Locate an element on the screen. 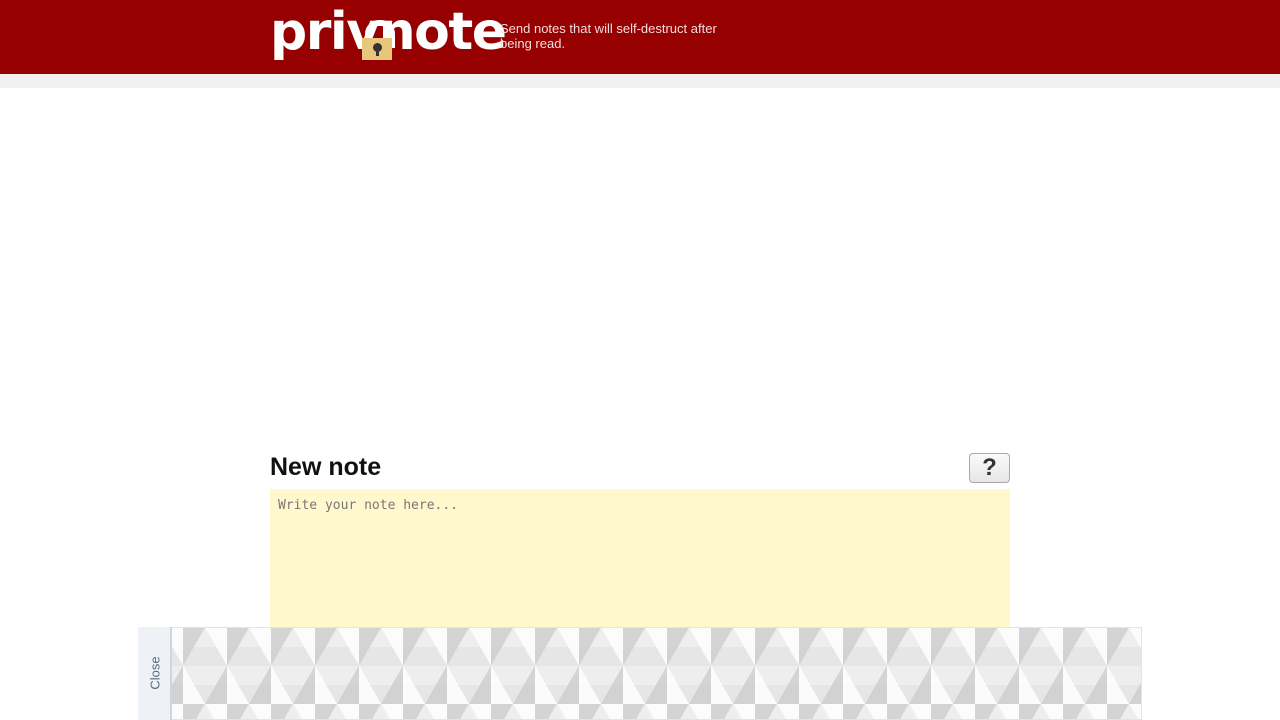  close-label: Close is located at coordinates (155, 673).